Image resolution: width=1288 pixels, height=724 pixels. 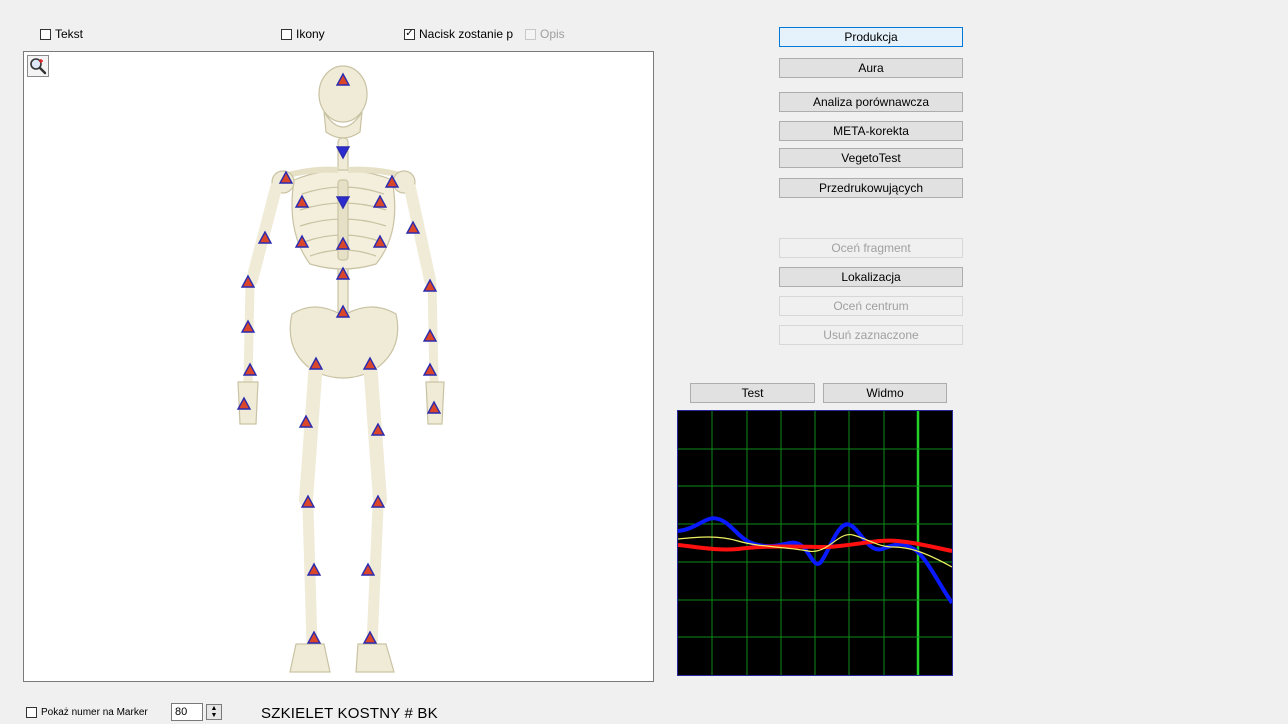 What do you see at coordinates (871, 188) in the screenshot?
I see `przedrukowujacych-button: Przedrukowujących` at bounding box center [871, 188].